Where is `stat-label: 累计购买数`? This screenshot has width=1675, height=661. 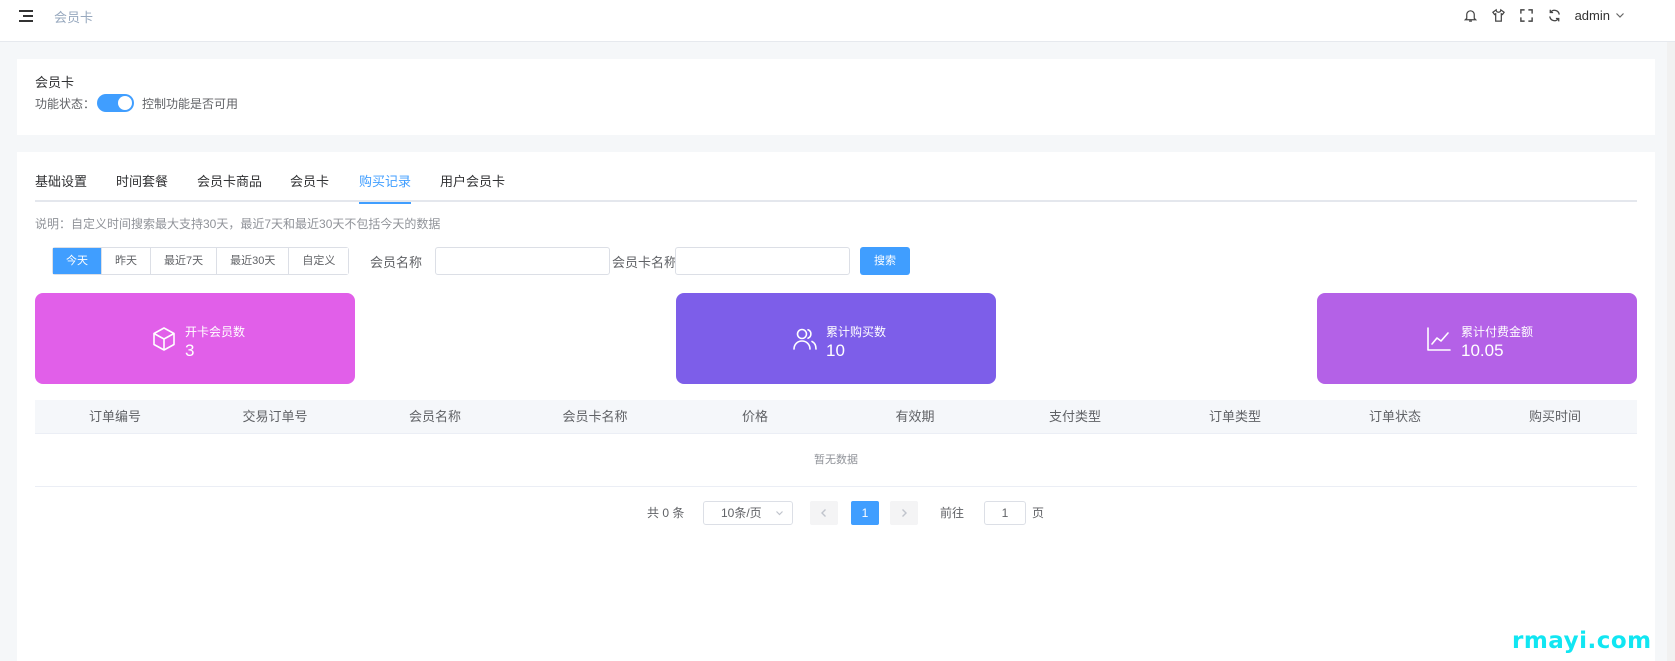
stat-label: 累计购买数 is located at coordinates (856, 332).